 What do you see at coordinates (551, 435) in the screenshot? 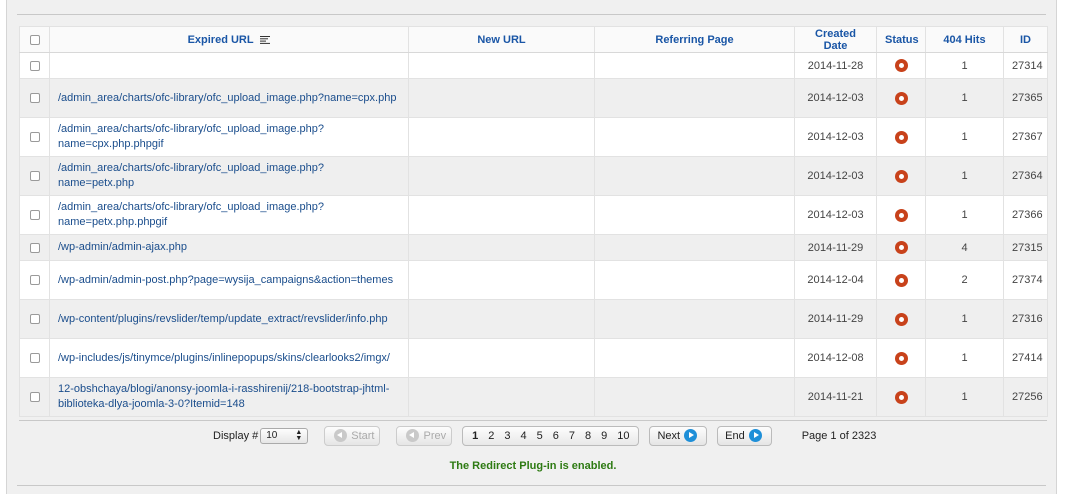
I see `page-number-list: 1 2 3 4 5 6 7 8 9 10` at bounding box center [551, 435].